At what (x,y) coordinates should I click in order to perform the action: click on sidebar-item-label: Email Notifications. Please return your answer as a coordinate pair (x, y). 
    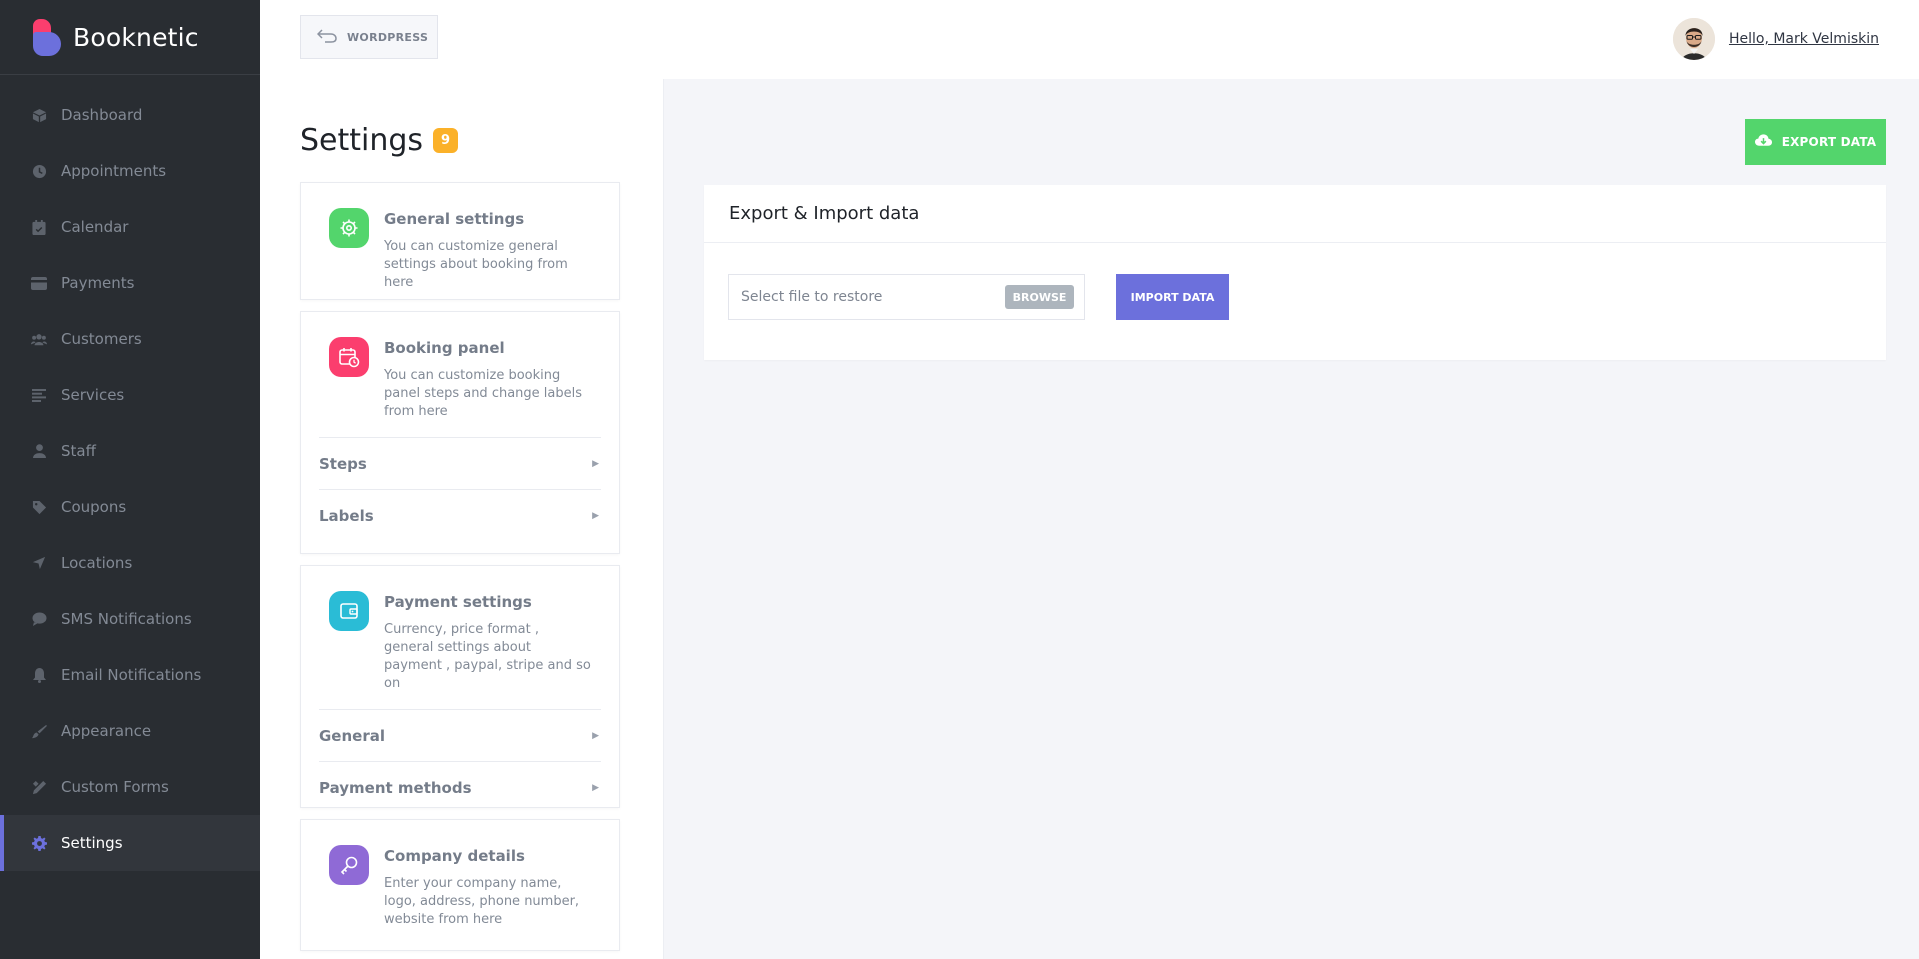
    Looking at the image, I should click on (131, 675).